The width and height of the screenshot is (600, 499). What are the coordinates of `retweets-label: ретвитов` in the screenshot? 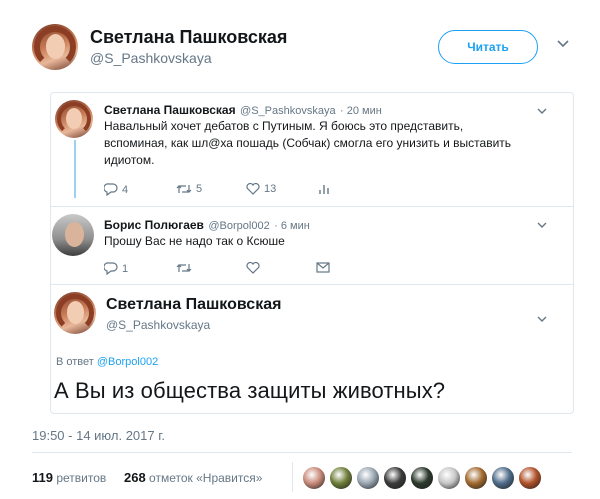 It's located at (81, 478).